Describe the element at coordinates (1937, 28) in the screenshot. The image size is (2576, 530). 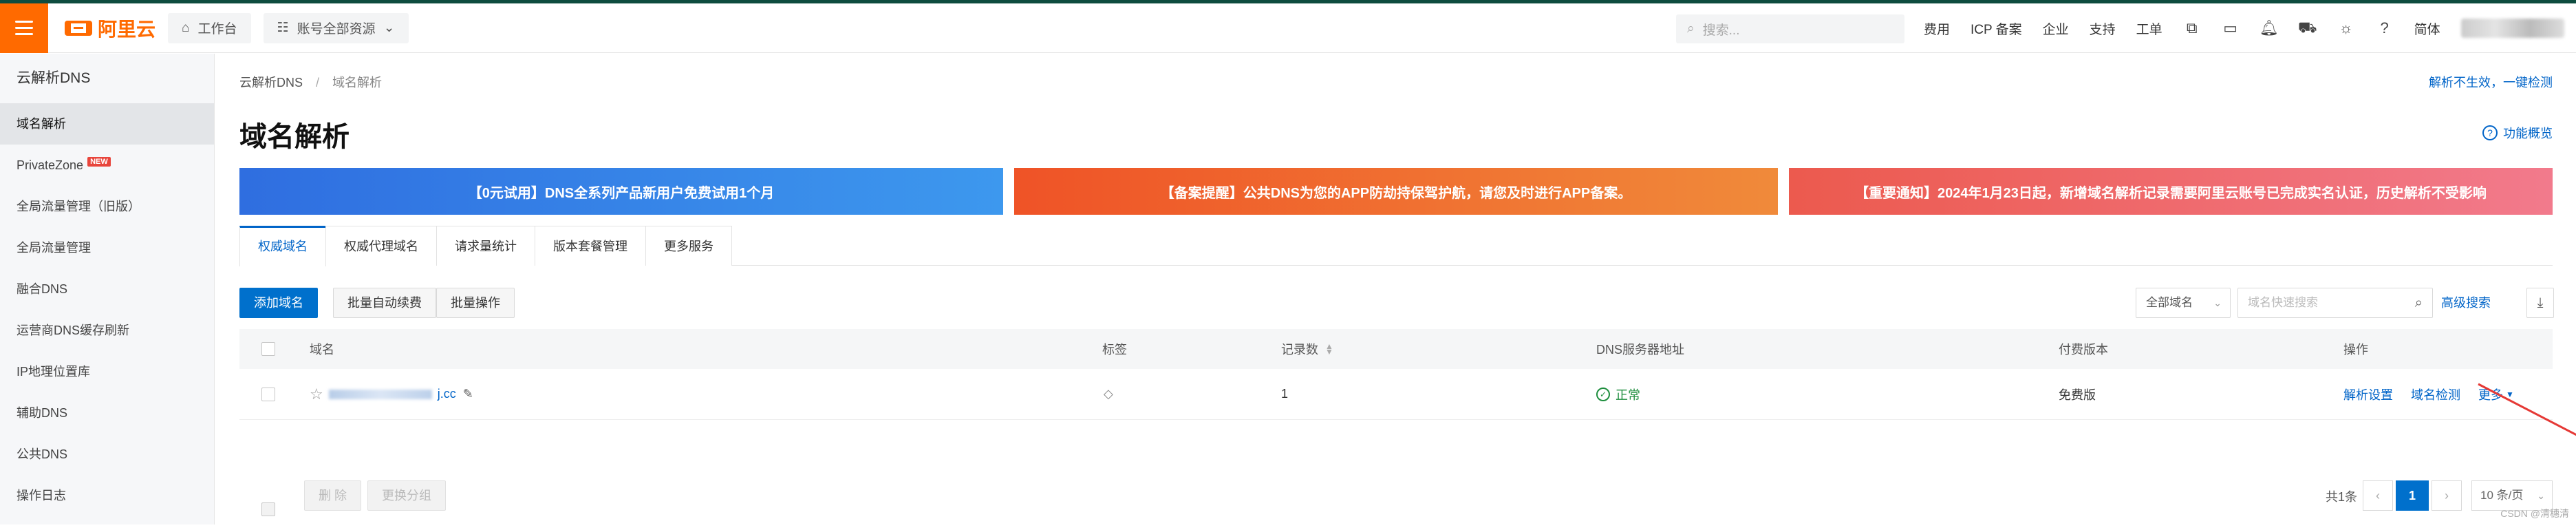
I see `topbar-link-fees: 费用` at that location.